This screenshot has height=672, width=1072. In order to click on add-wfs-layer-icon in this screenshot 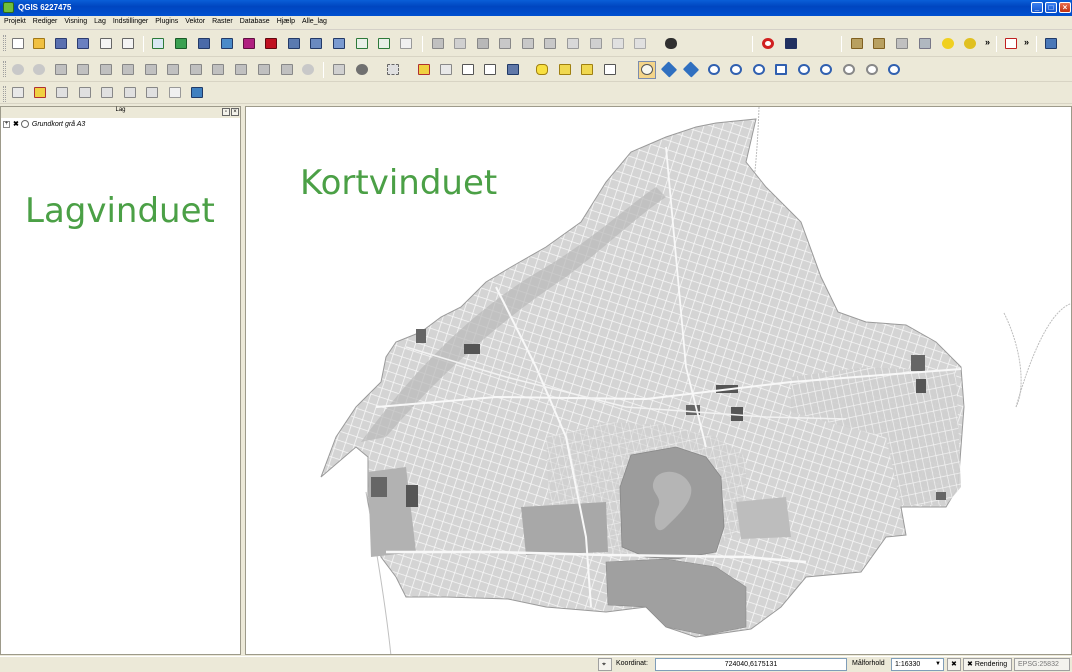, I will do `click(339, 43)`.